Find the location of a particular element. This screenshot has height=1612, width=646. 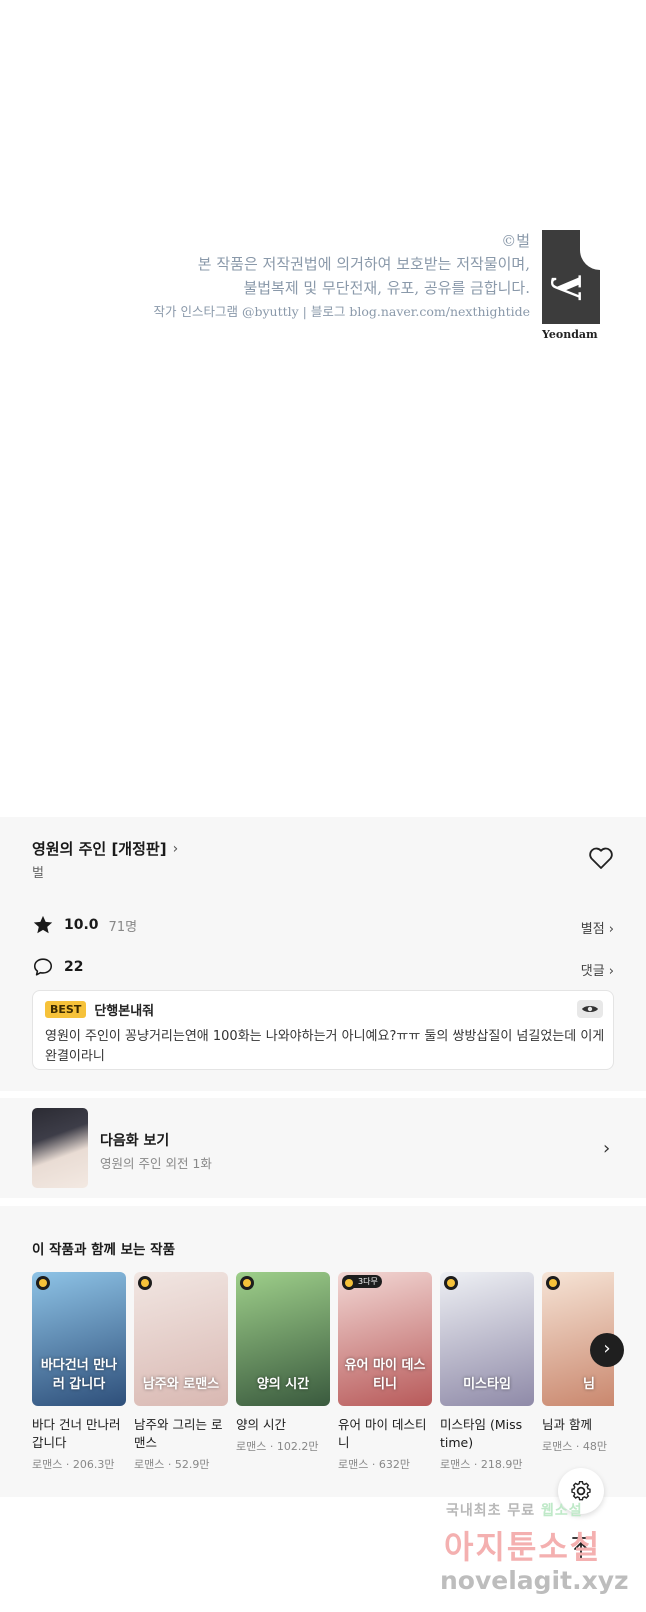

recommendation-card: 양의 시간 양의 시간 로맨스 · 102.2만 is located at coordinates (283, 1363).